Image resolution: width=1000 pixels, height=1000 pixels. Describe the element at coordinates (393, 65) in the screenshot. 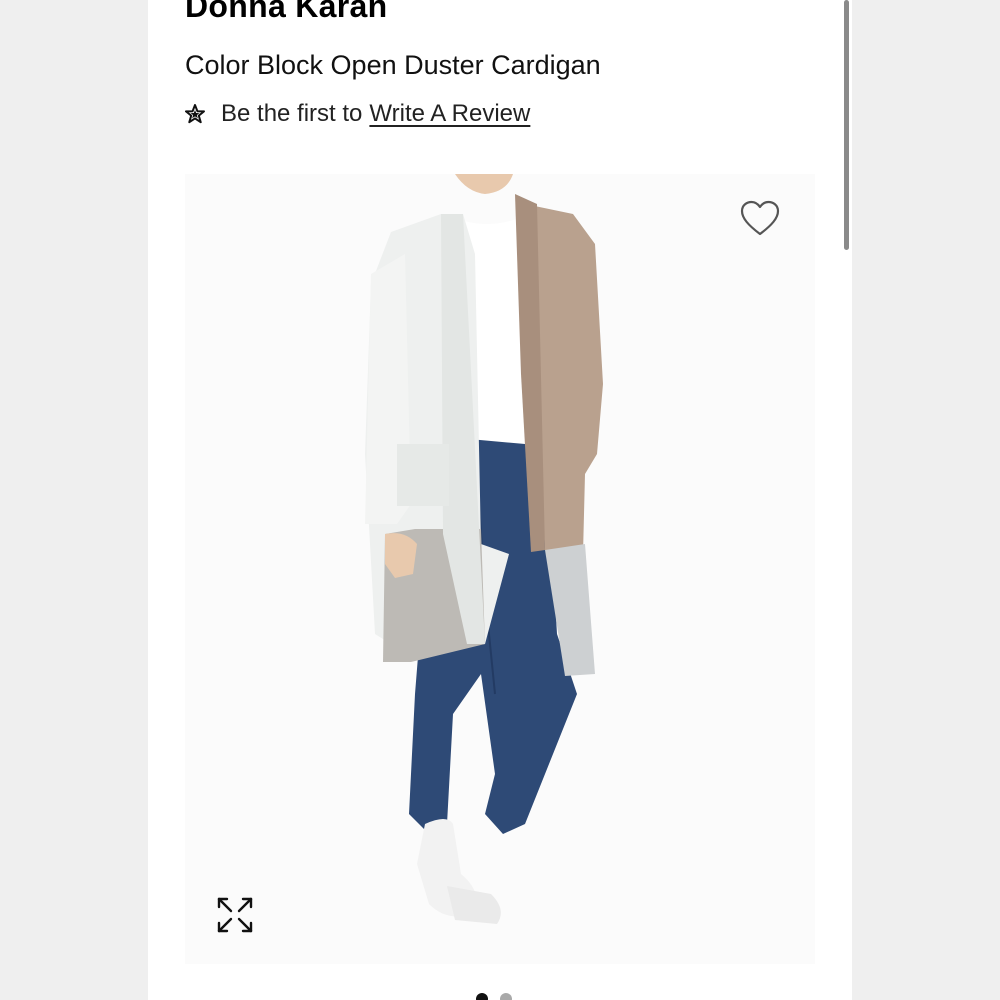

I see `product-title: Color Block Open Duster Cardigan` at that location.